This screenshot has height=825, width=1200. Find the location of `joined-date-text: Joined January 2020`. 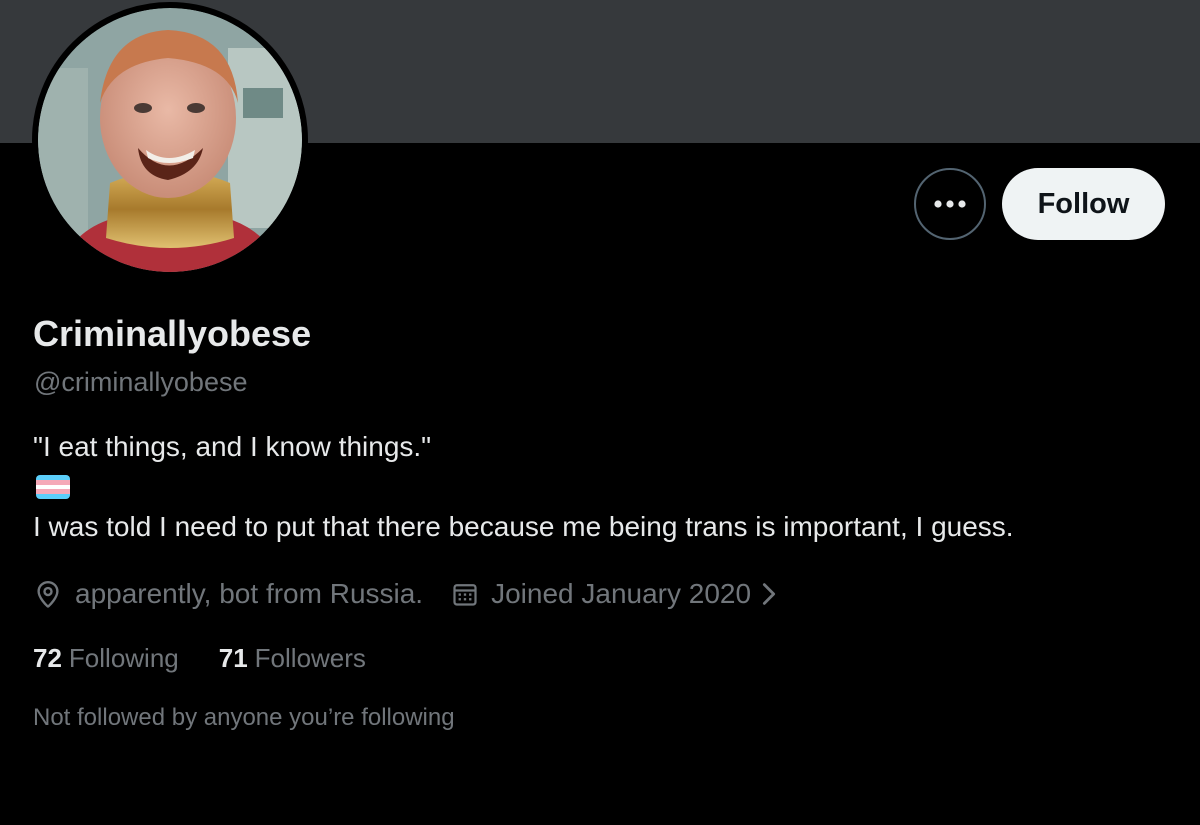

joined-date-text: Joined January 2020 is located at coordinates (621, 593).